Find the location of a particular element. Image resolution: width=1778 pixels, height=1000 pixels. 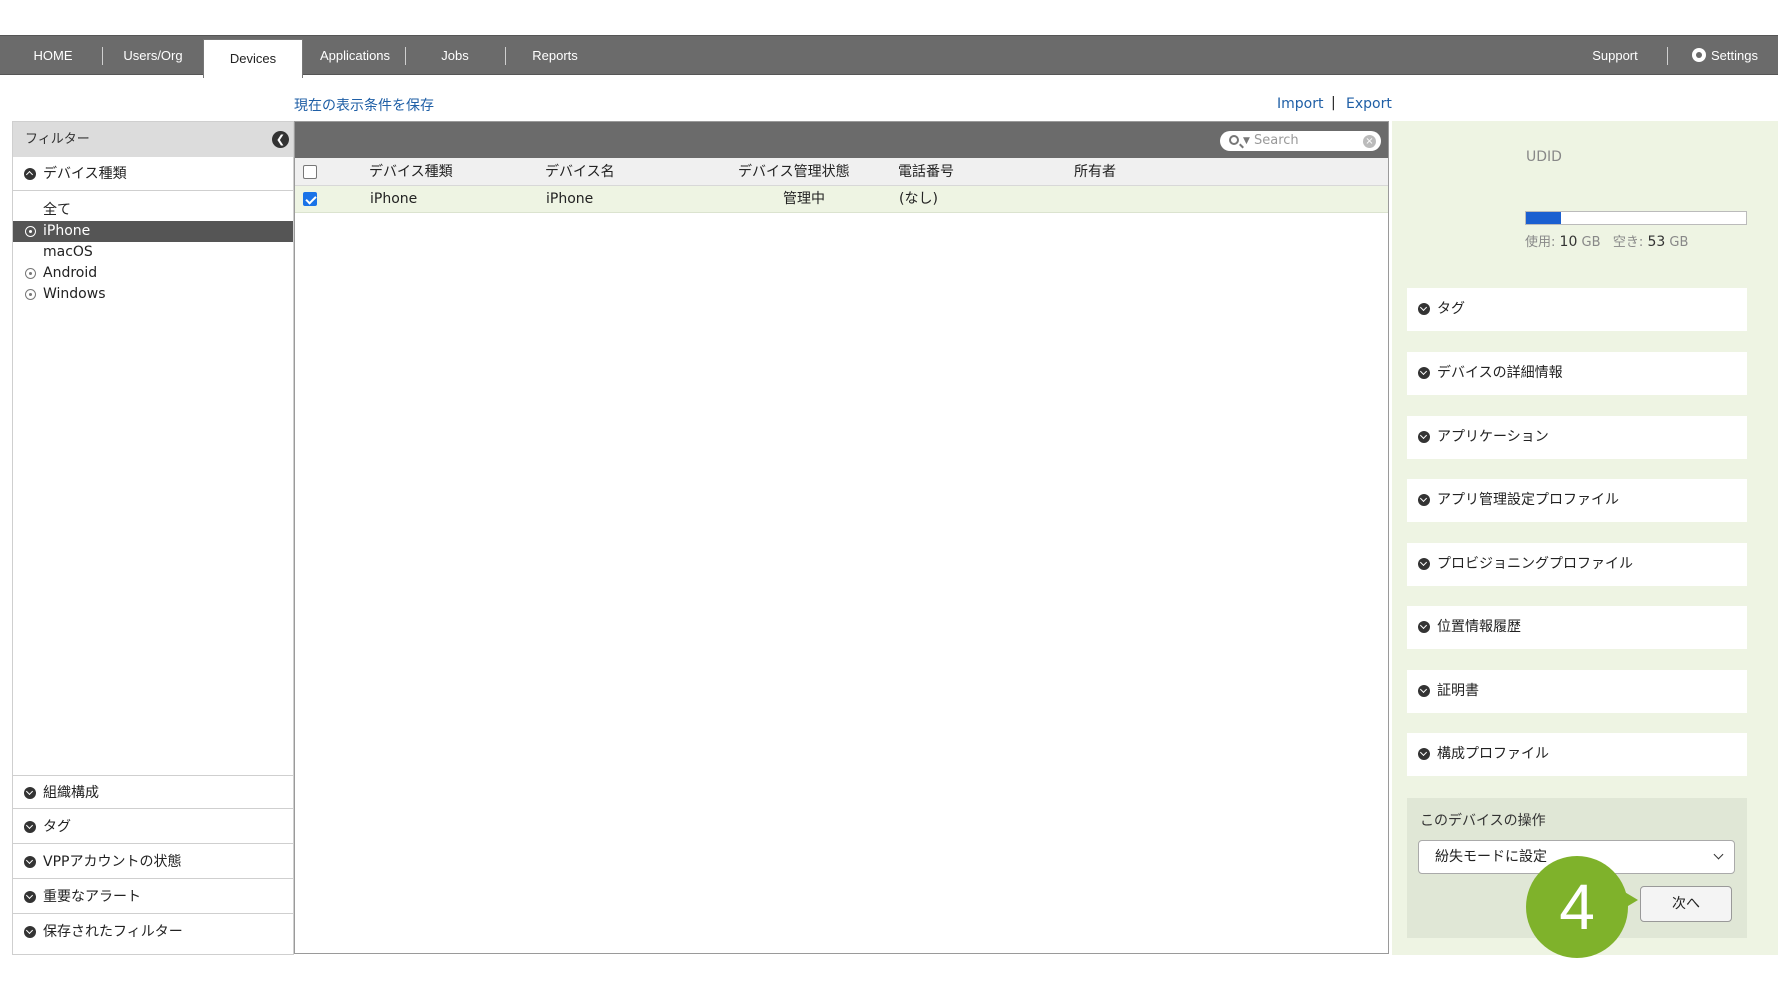

detail-section-tag: タグ is located at coordinates (1577, 309).